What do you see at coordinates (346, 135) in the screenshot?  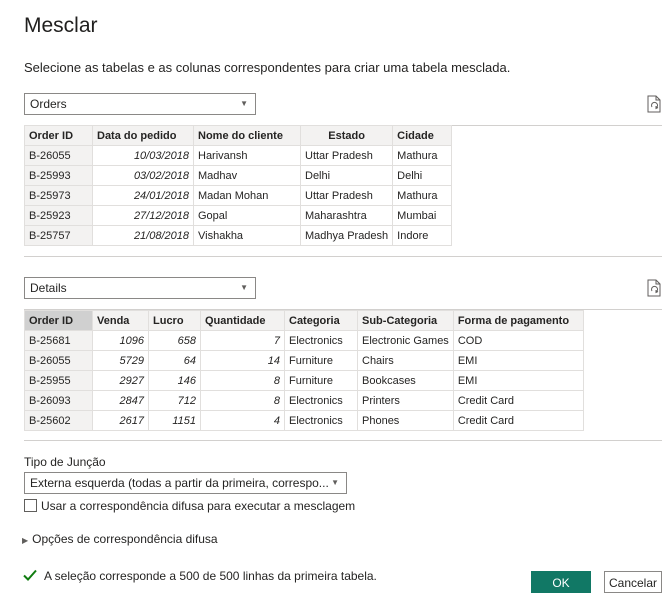 I see `column-header: Estado` at bounding box center [346, 135].